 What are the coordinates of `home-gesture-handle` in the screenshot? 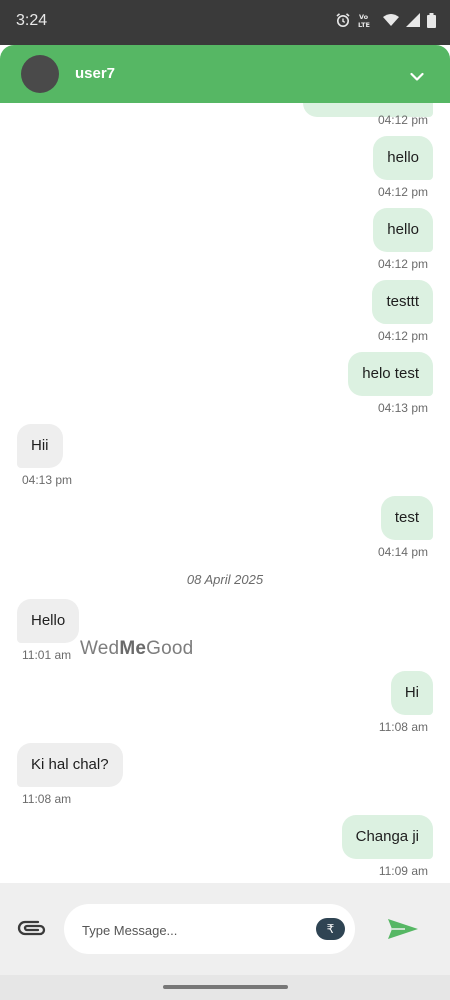 It's located at (225, 987).